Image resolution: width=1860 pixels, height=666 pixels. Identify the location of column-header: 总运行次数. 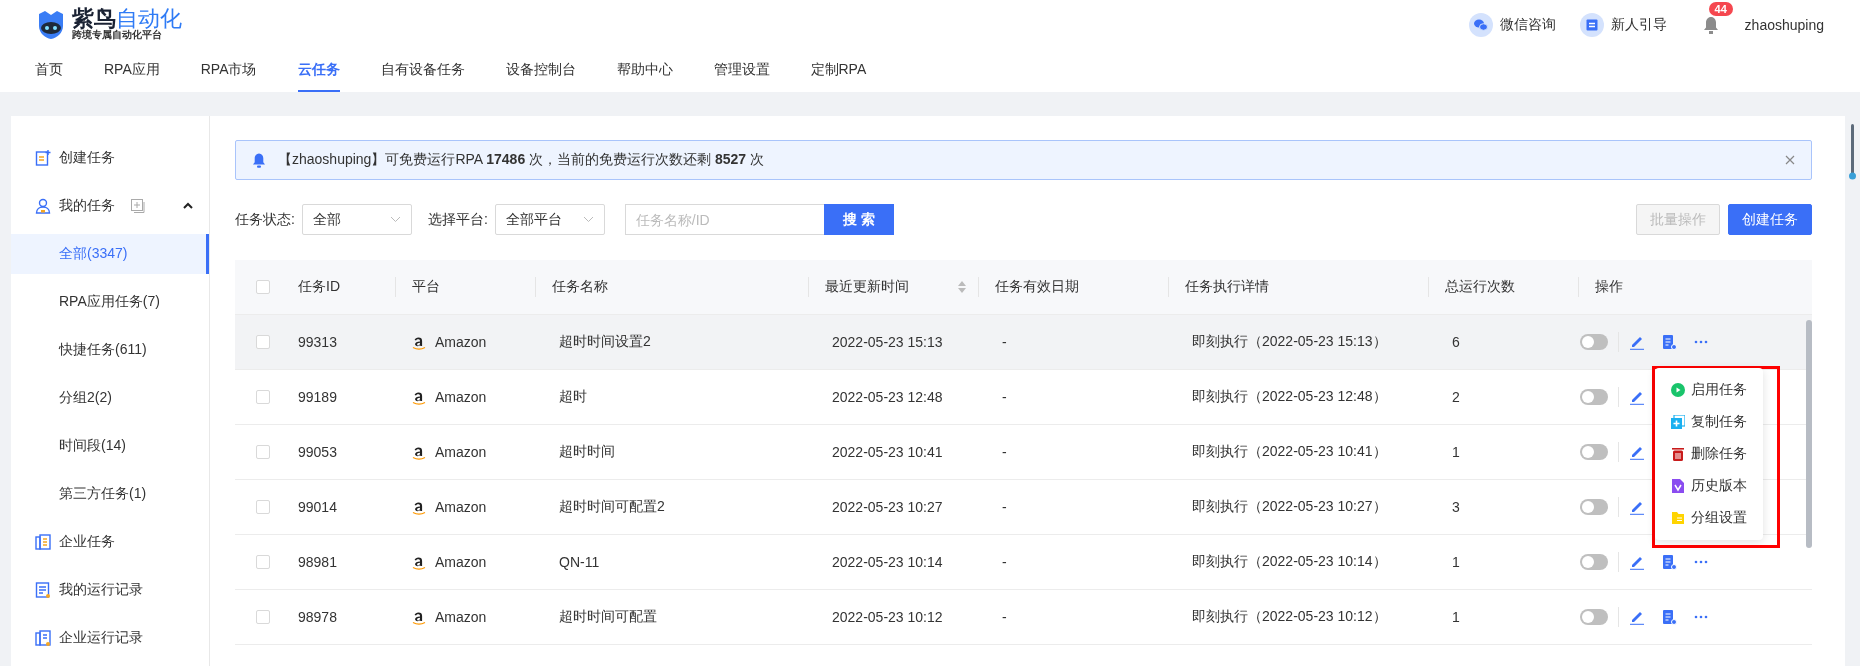
(1480, 287).